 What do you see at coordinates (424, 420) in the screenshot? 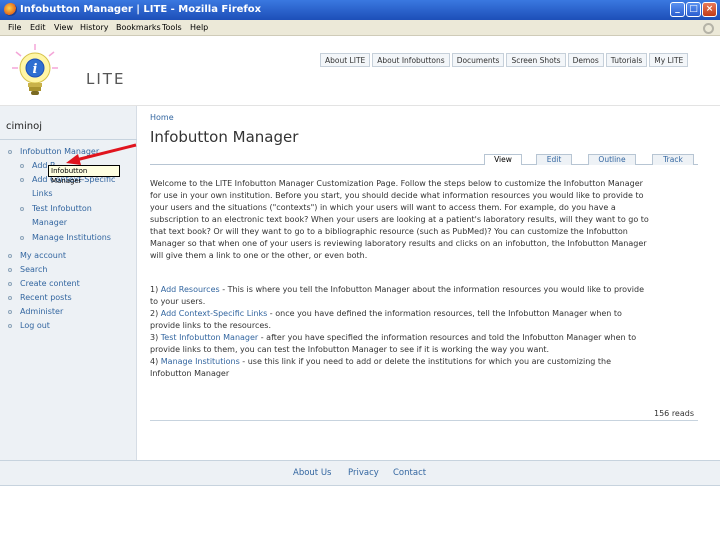
I see `content-divider` at bounding box center [424, 420].